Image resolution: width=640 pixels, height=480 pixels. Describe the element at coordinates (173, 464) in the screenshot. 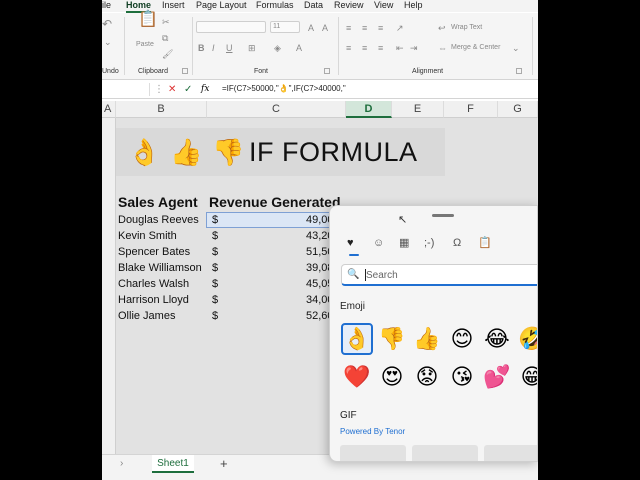

I see `sheet-tab-sheet1: Sheet1` at that location.